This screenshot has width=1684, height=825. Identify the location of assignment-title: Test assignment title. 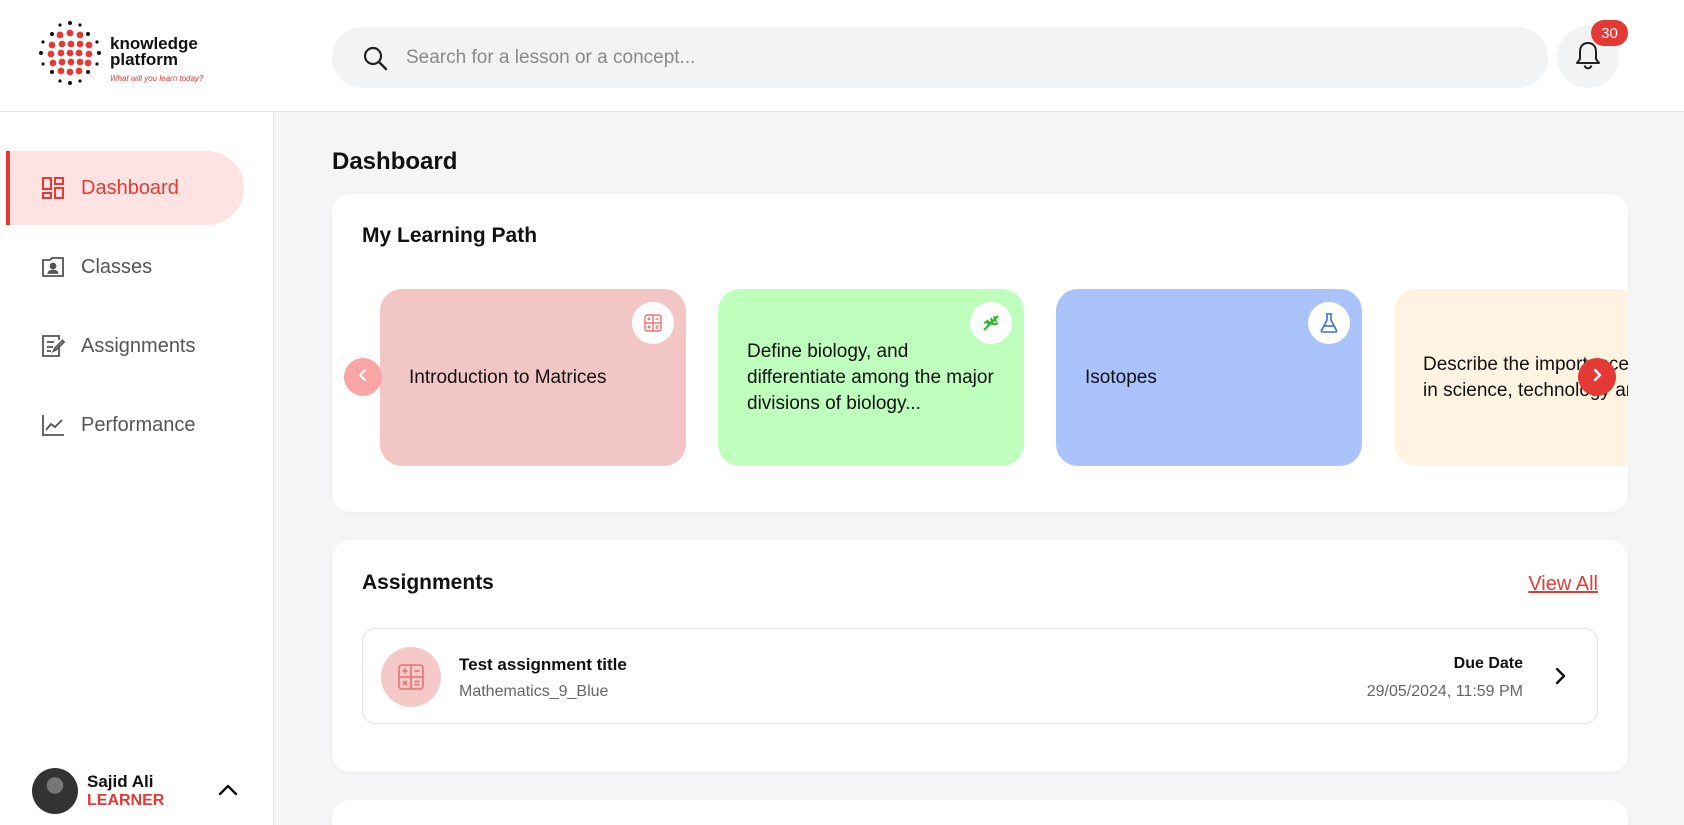
(543, 664).